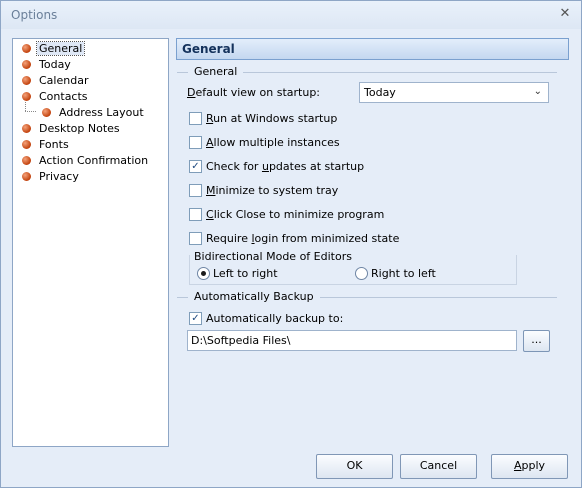 This screenshot has height=488, width=582. Describe the element at coordinates (273, 256) in the screenshot. I see `bidi-group-title: Bidirectional Mode of Editors` at that location.